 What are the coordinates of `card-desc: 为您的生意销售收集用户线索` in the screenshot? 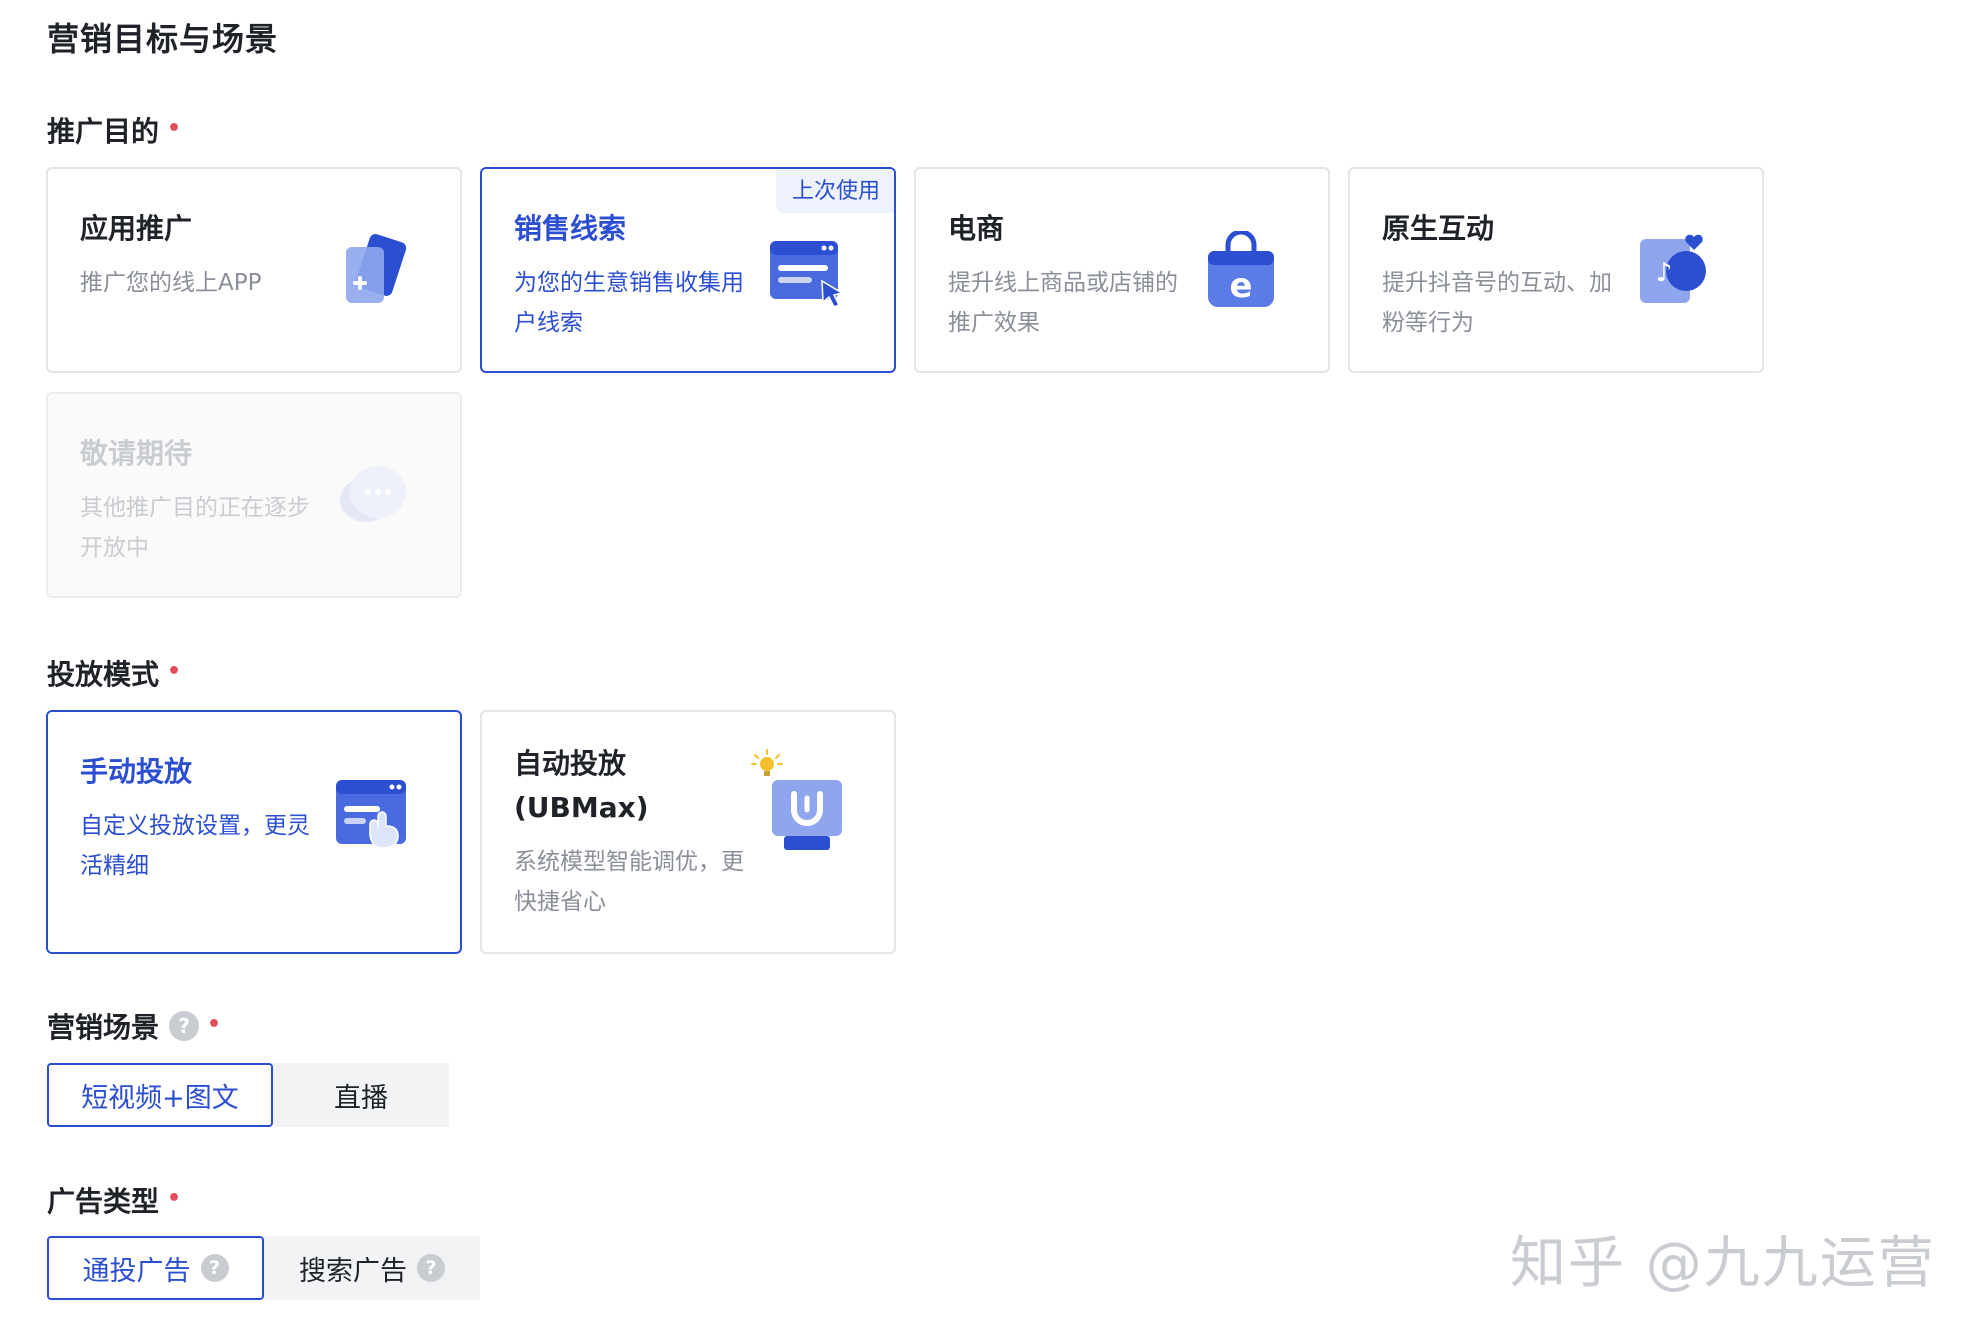 It's located at (629, 303).